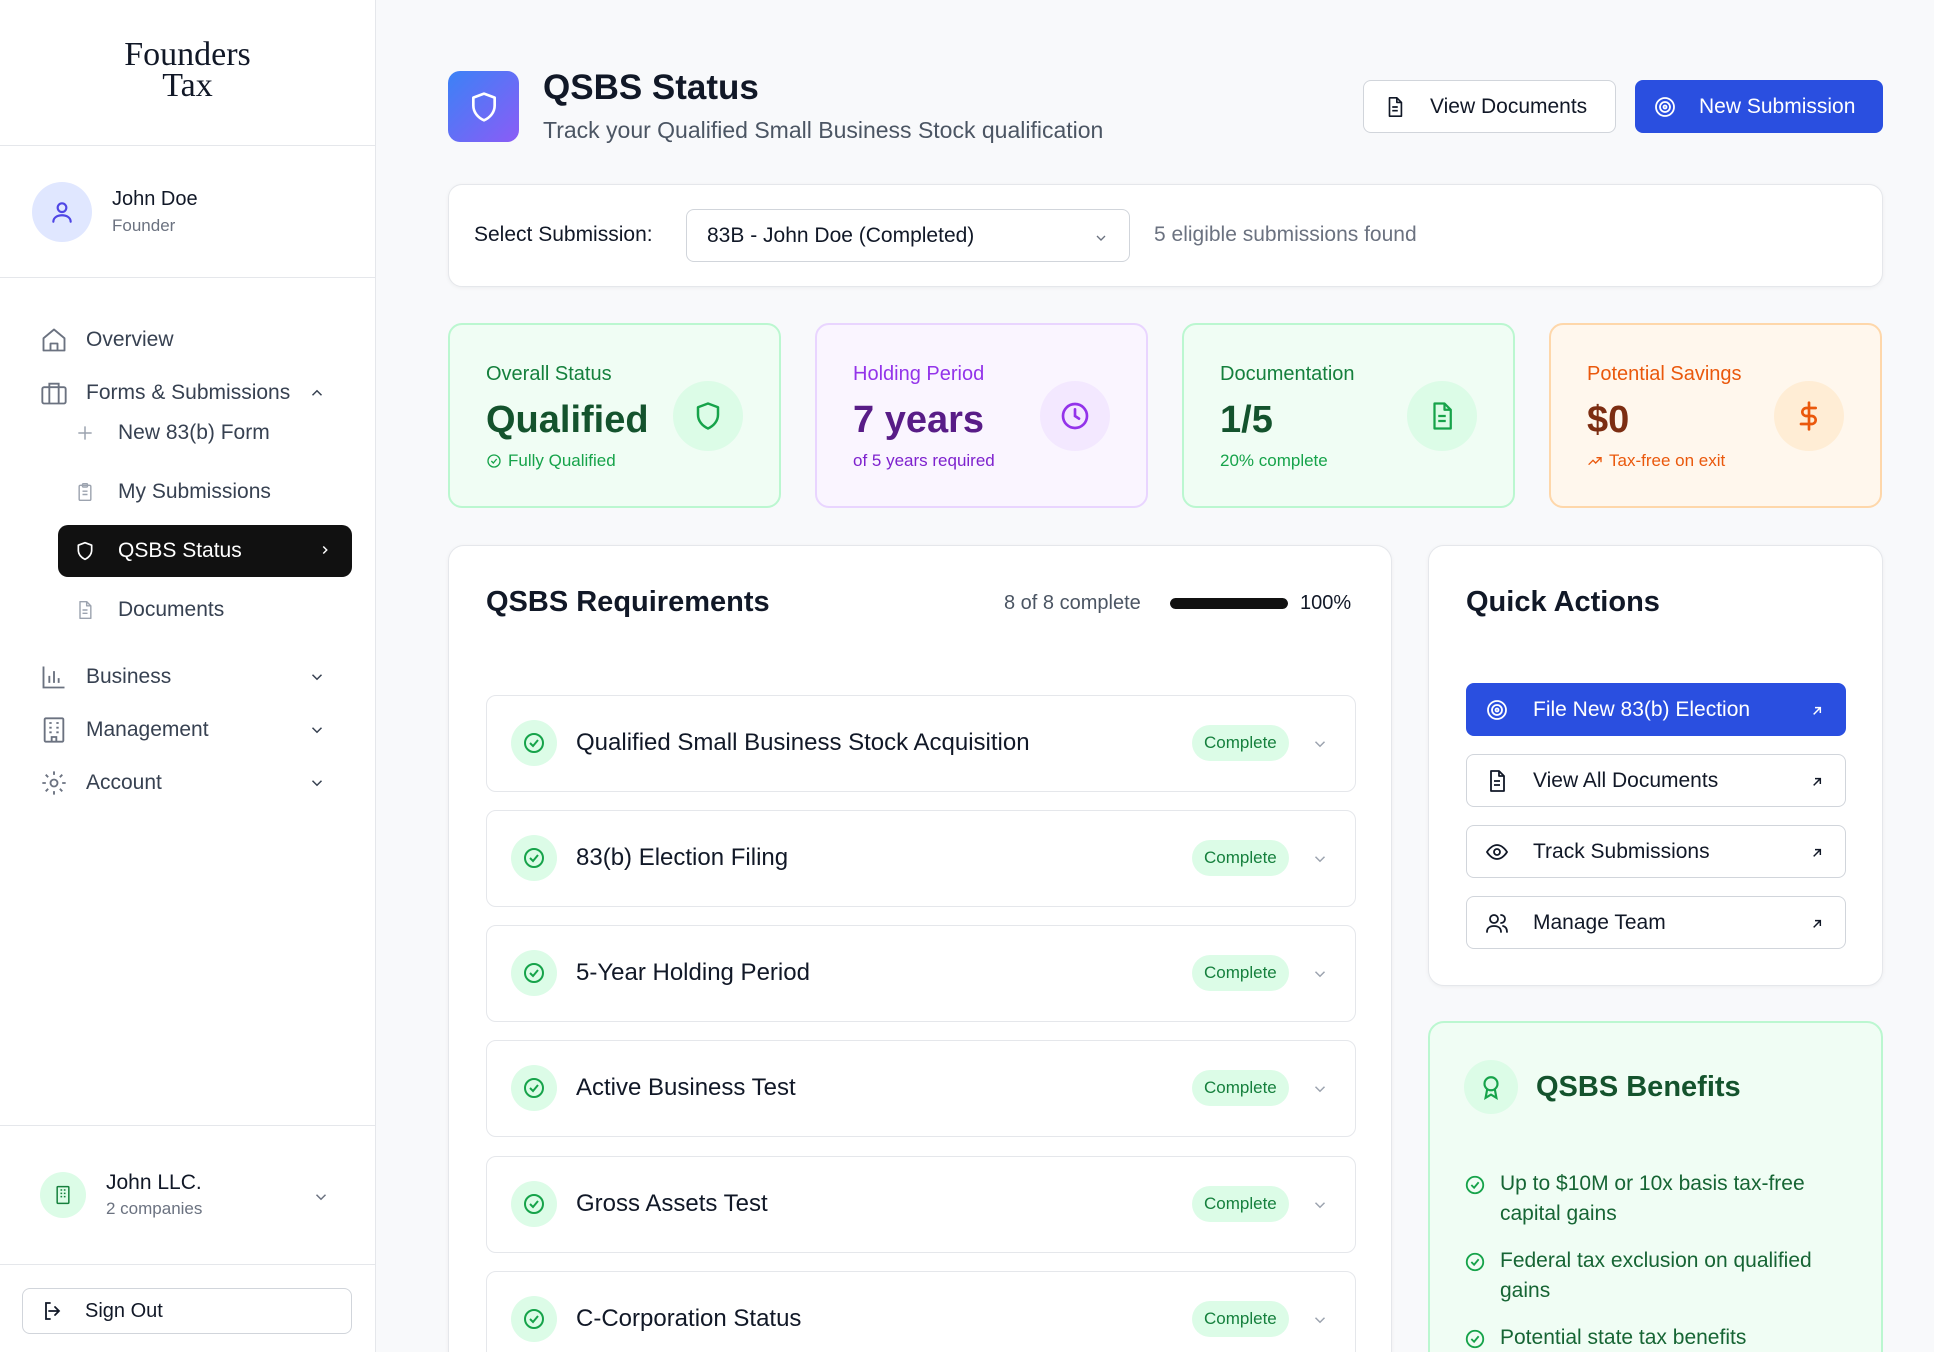  What do you see at coordinates (1497, 923) in the screenshot?
I see `users-icon` at bounding box center [1497, 923].